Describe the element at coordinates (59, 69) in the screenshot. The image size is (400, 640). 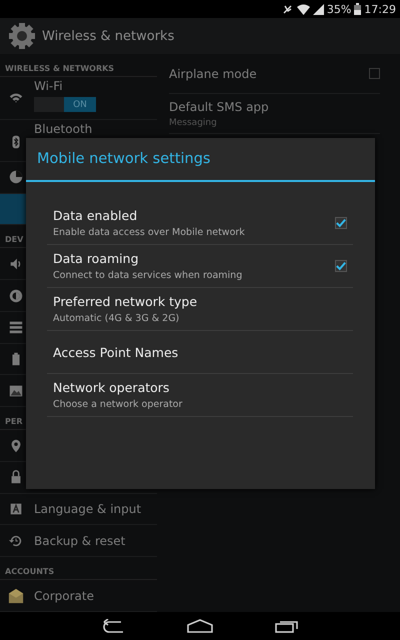
I see `section-header: WIRELESS & NETWORKS` at that location.